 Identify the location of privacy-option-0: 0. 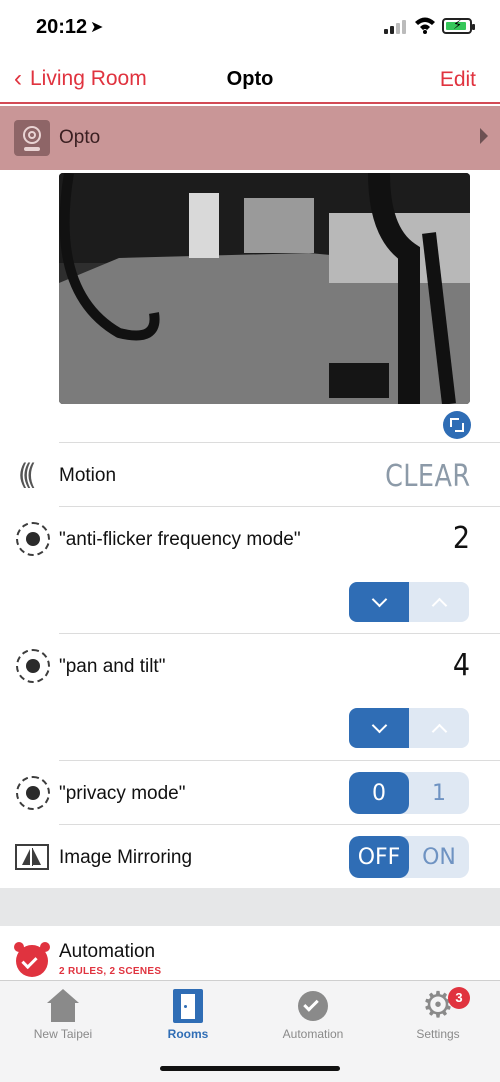
(379, 793).